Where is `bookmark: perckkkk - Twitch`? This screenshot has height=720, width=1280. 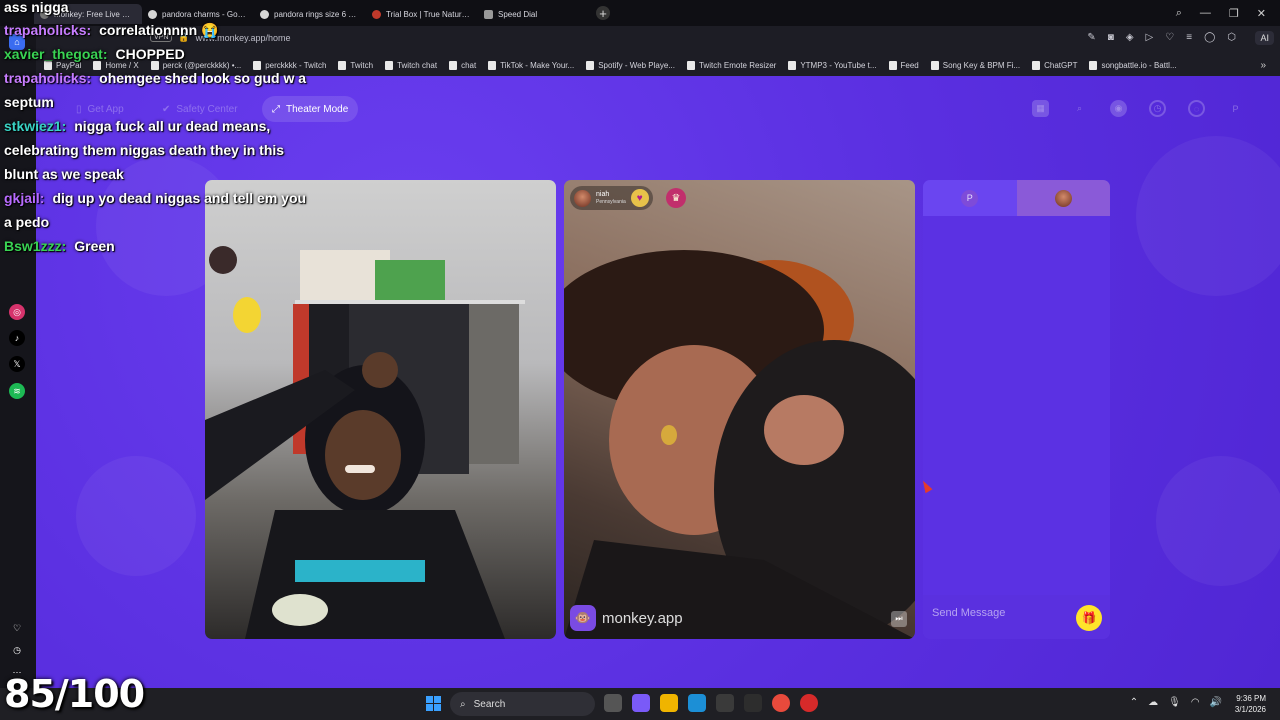 bookmark: perckkkk - Twitch is located at coordinates (289, 65).